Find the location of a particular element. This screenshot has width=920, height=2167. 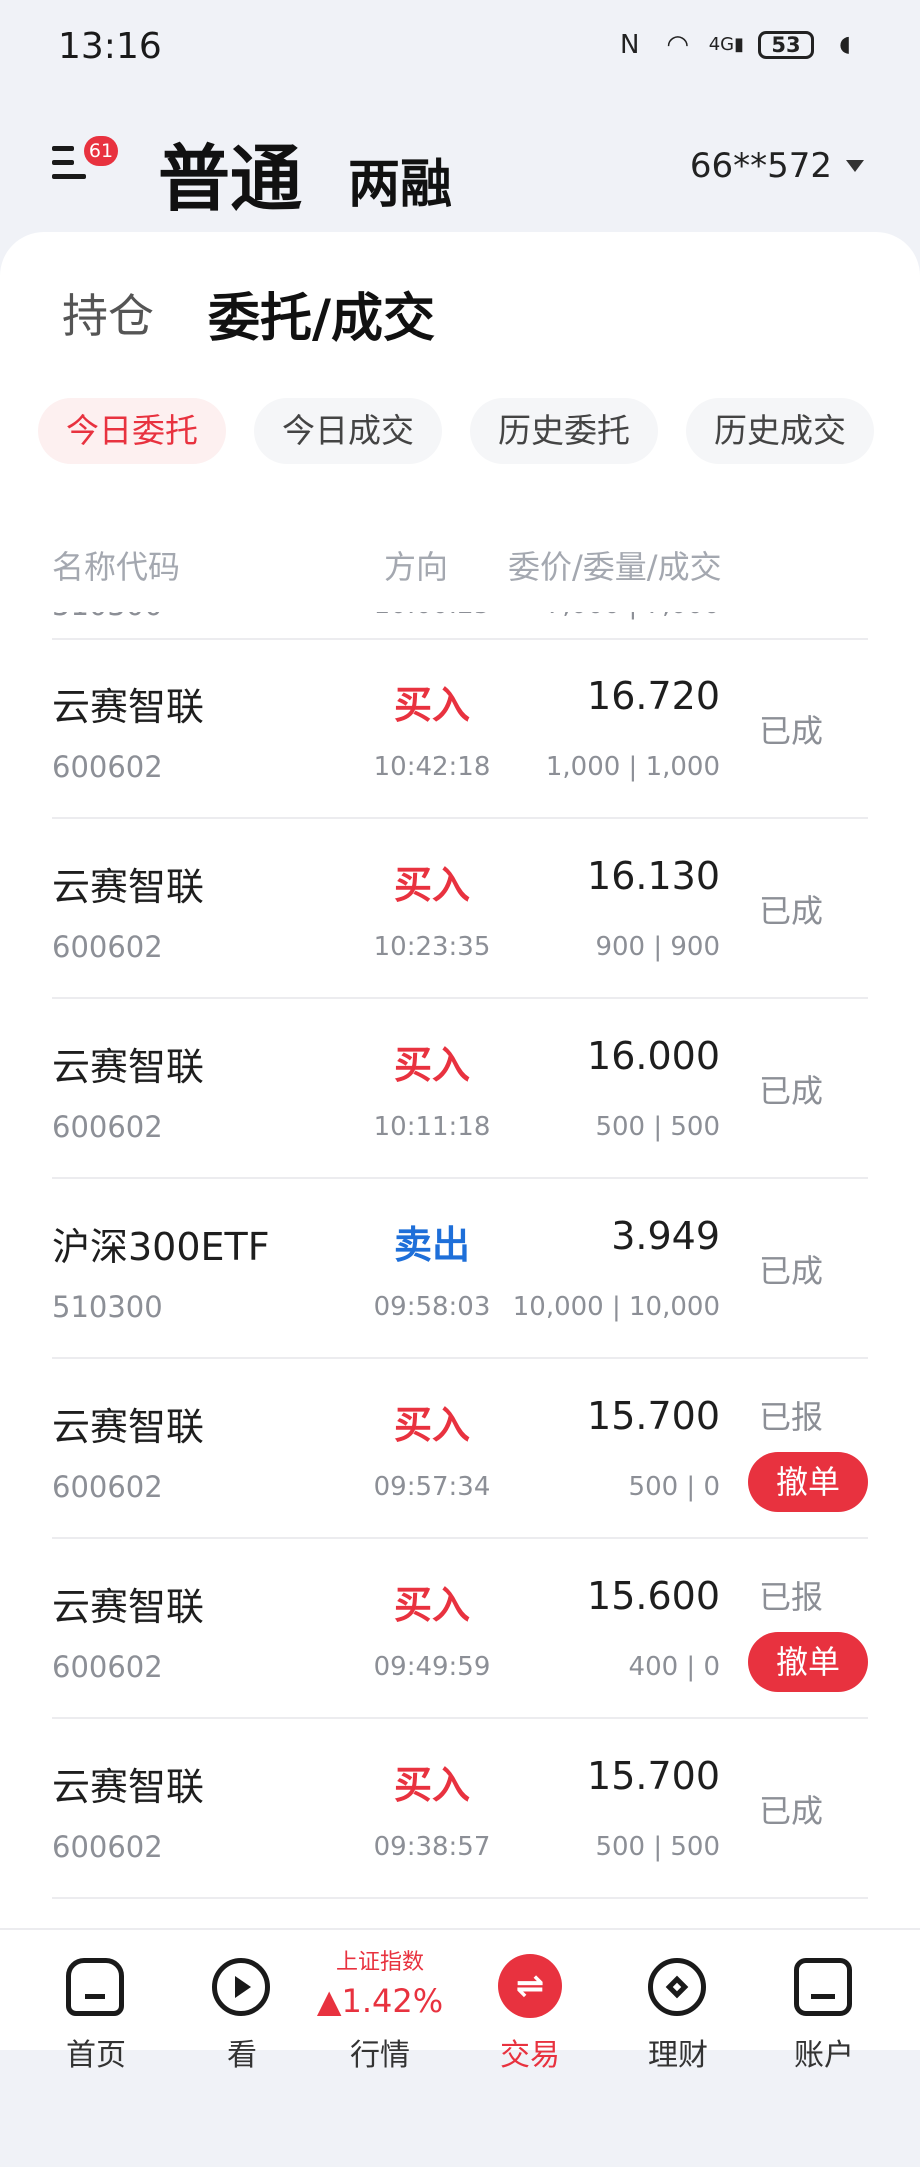

tab-margin: 两融 is located at coordinates (400, 179).